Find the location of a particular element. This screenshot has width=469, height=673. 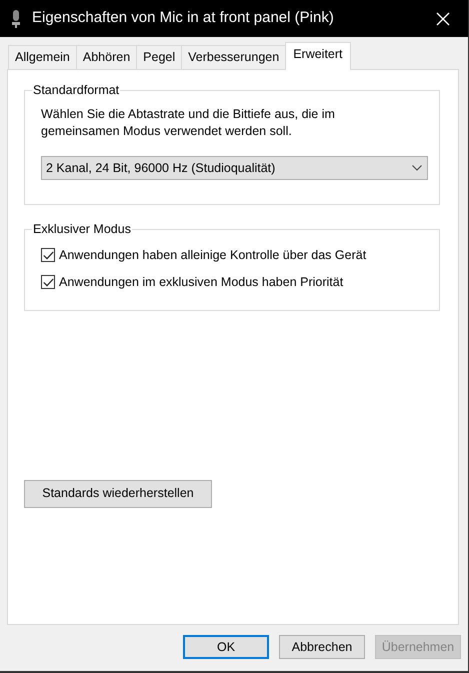

chevron-down-icon is located at coordinates (417, 168).